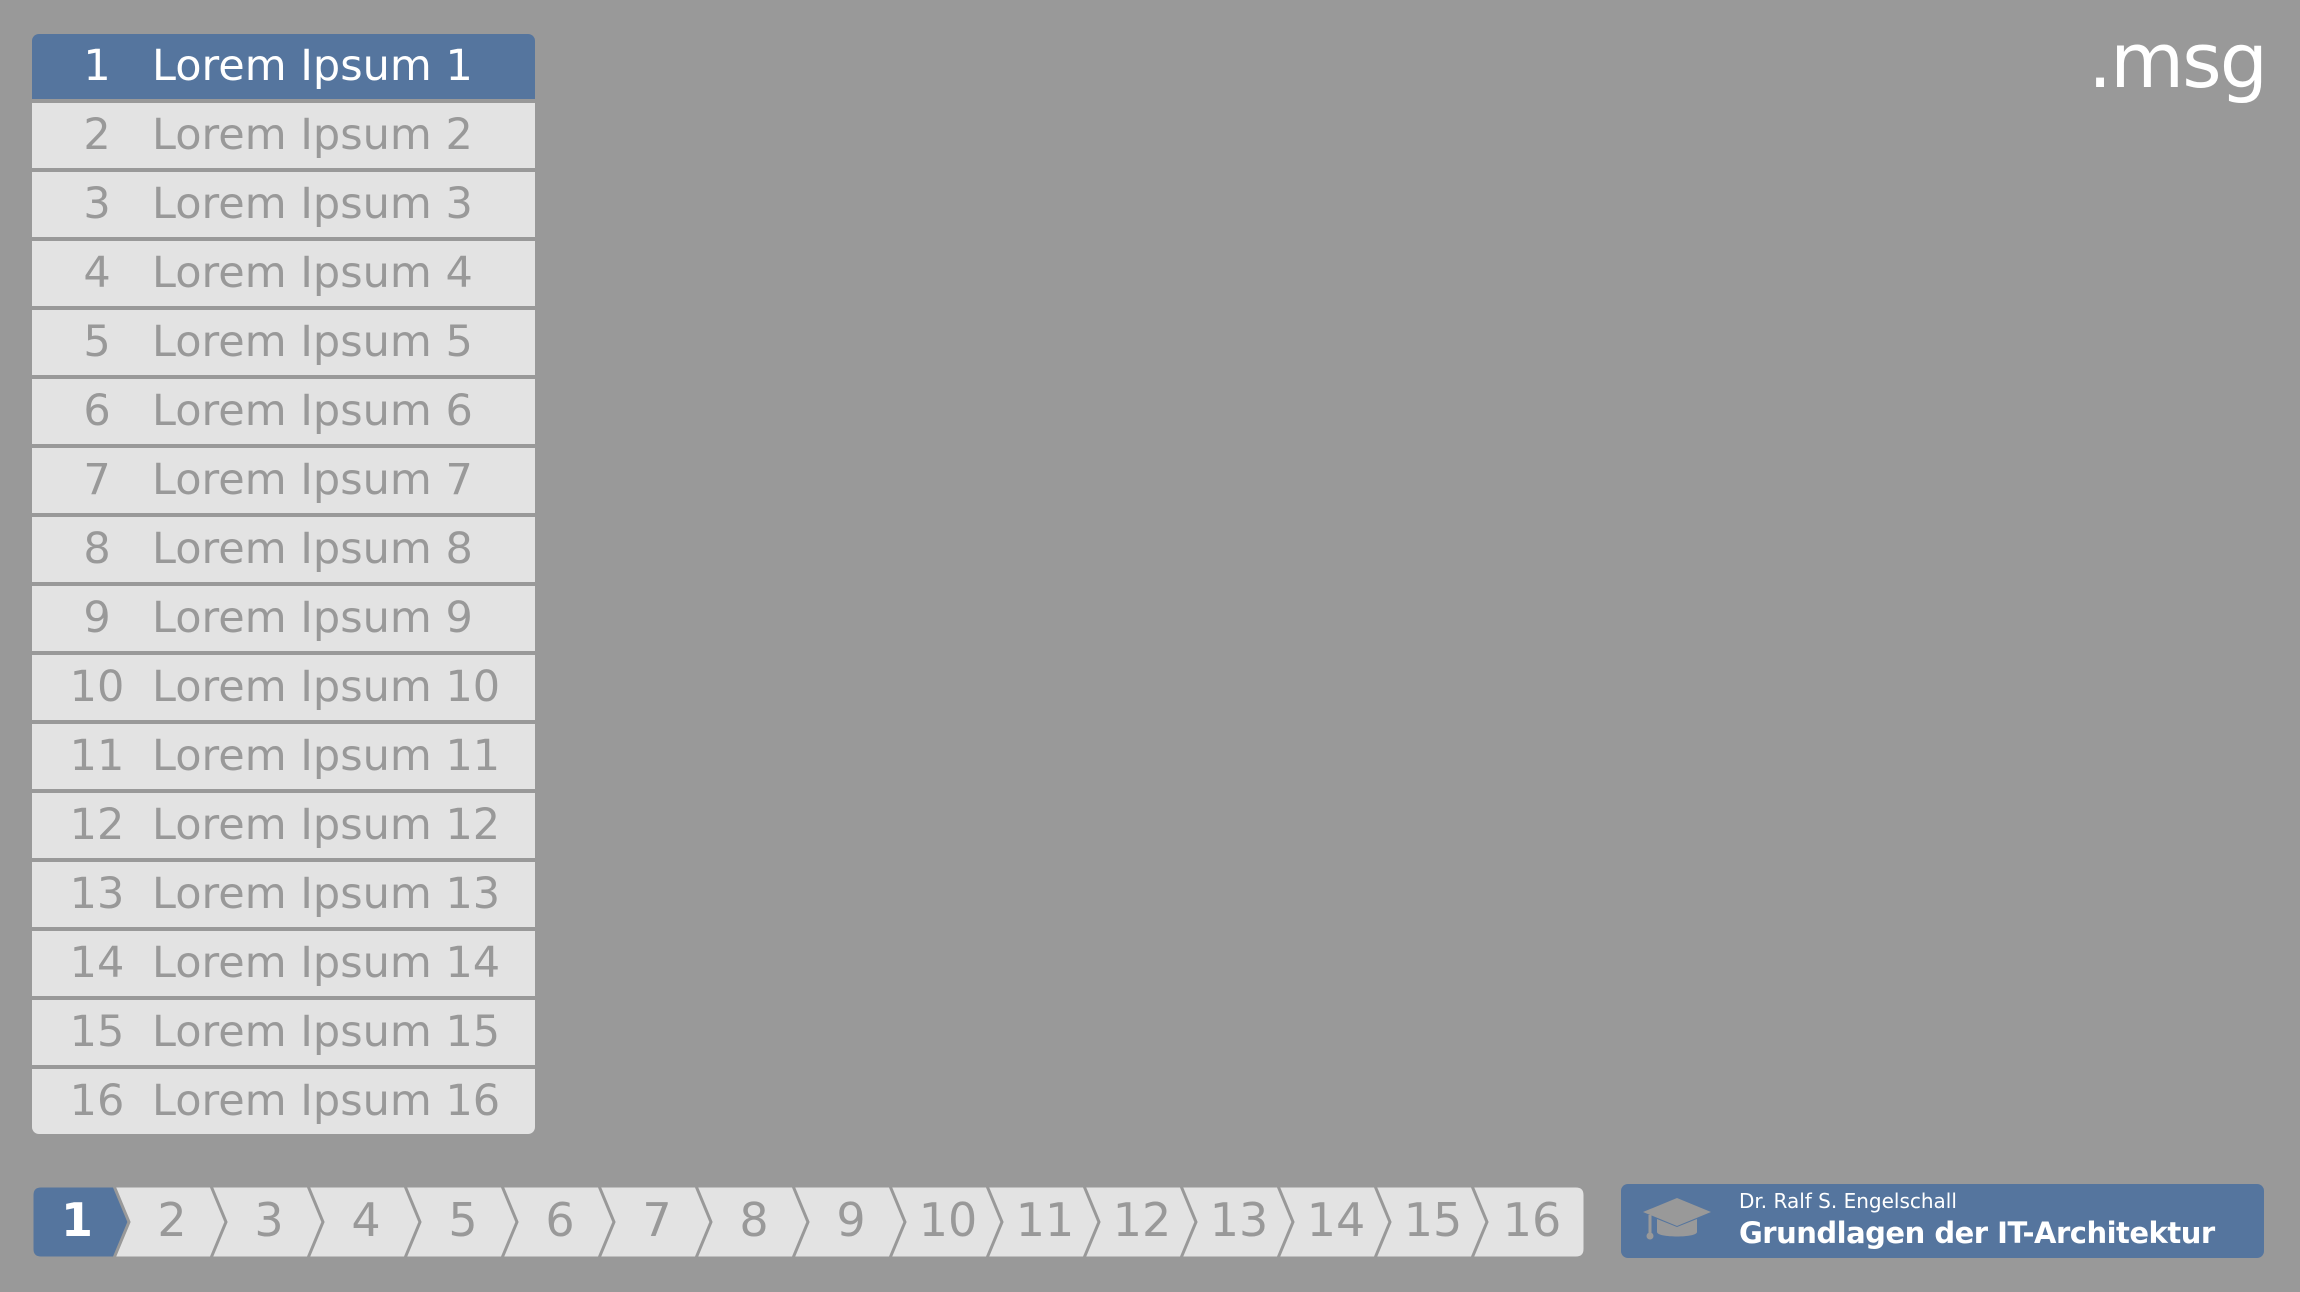  I want to click on agenda-item-label: Lorem Ipsum 9, so click(312, 618).